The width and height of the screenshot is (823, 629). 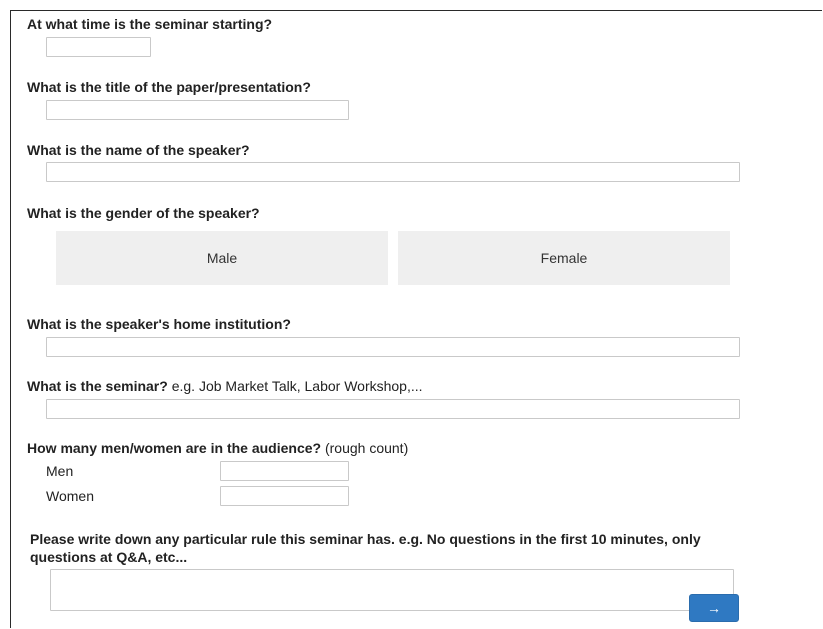 I want to click on question-speaker-name: What is the name of the speaker?, so click(x=138, y=150).